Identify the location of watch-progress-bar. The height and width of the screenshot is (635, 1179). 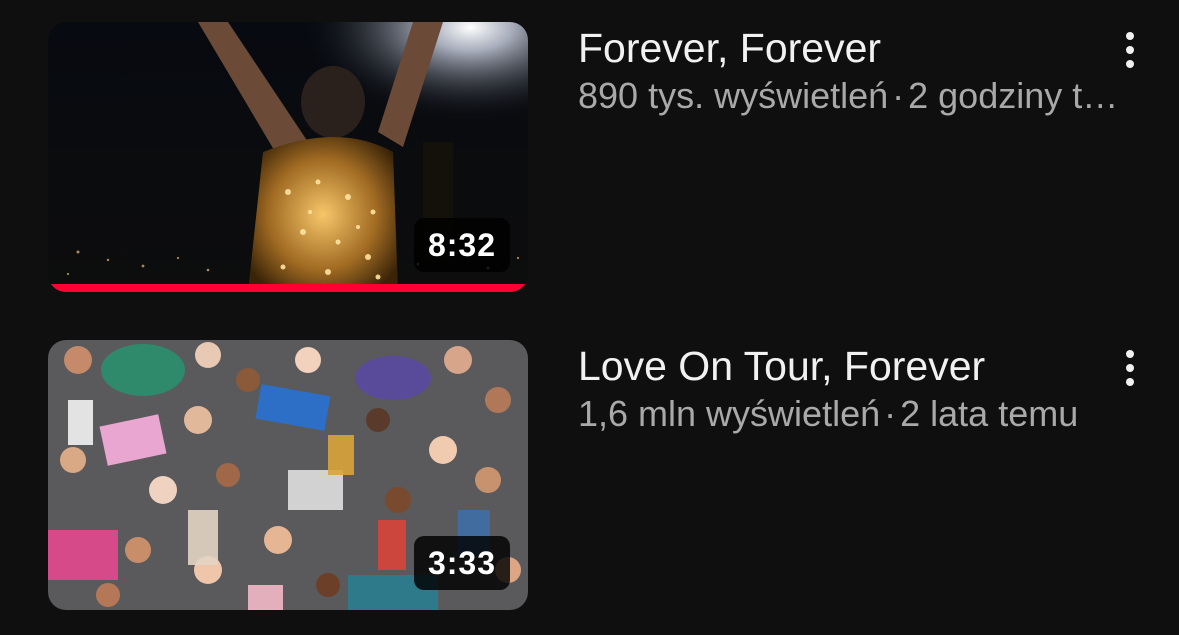
(288, 288).